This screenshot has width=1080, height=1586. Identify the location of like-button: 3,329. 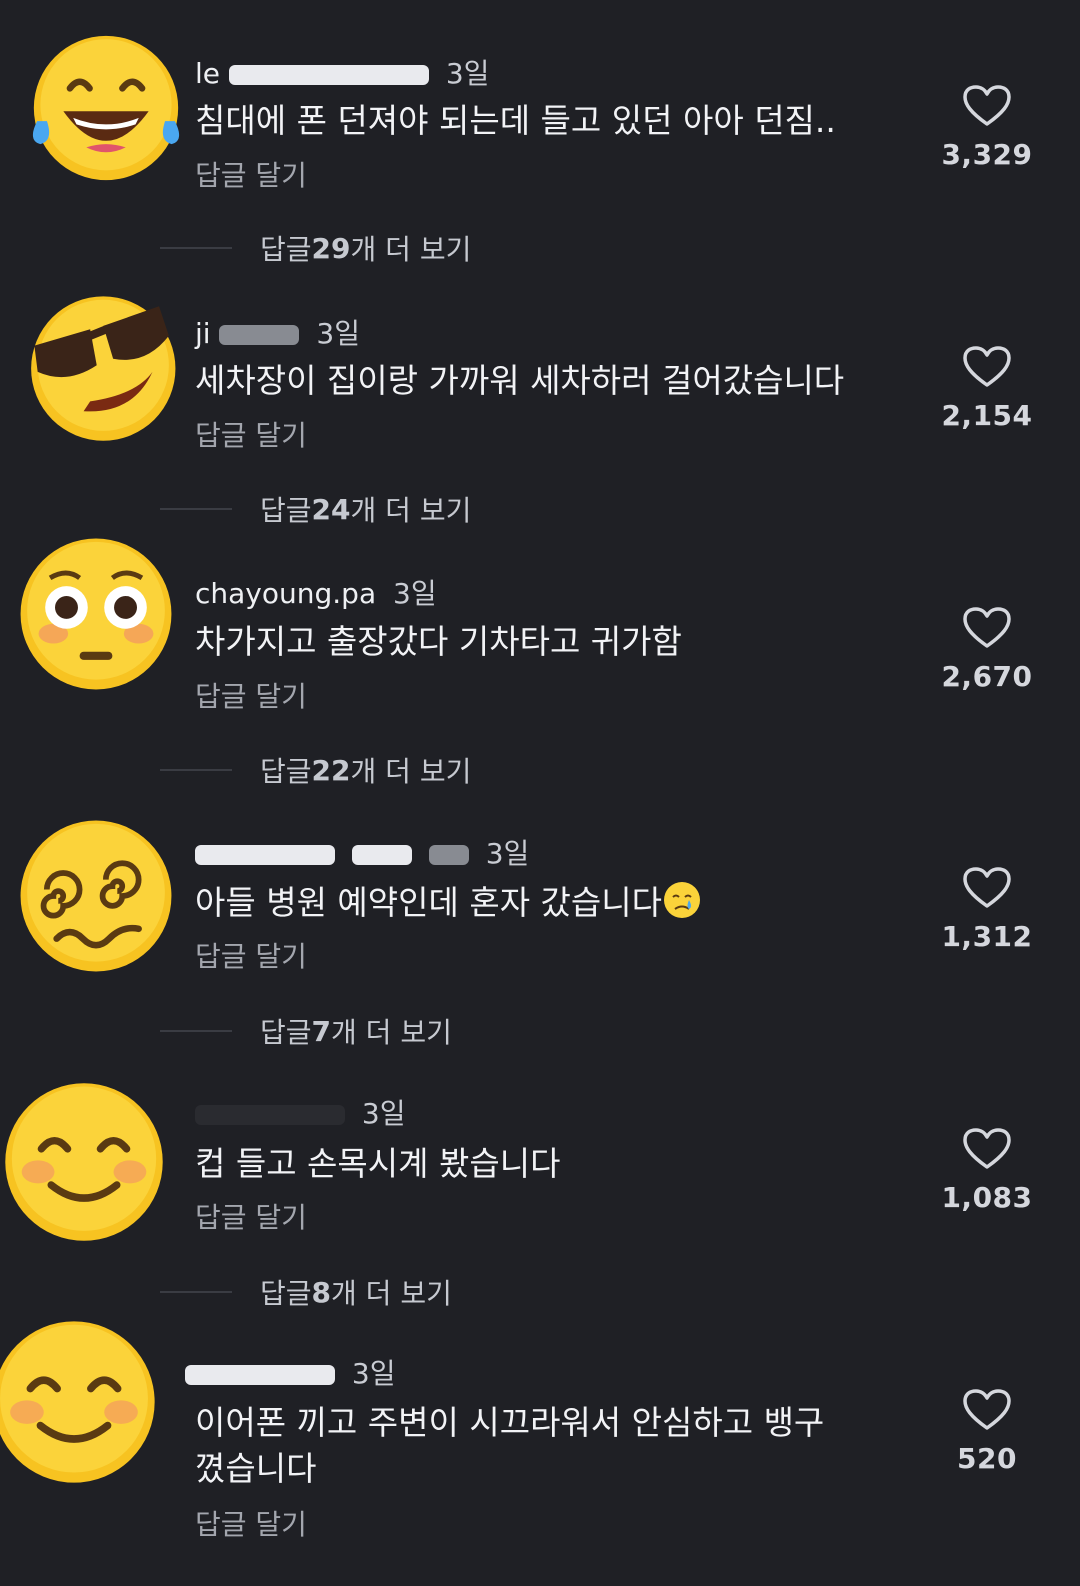
(987, 127).